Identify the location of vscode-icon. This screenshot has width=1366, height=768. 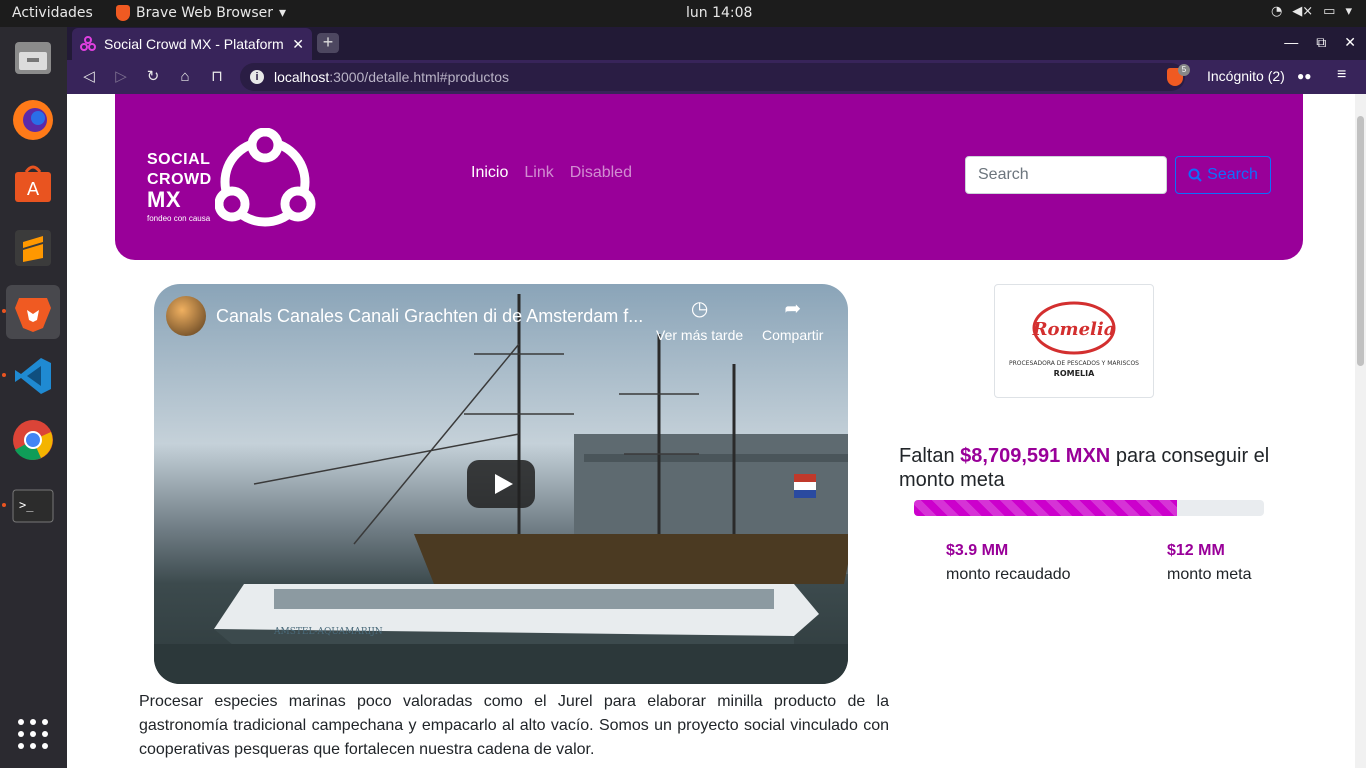
(33, 376).